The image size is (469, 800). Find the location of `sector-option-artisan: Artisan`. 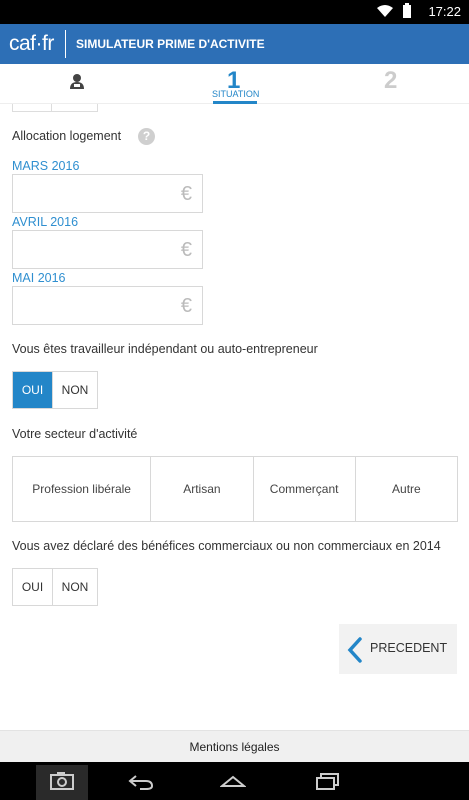

sector-option-artisan: Artisan is located at coordinates (202, 489).